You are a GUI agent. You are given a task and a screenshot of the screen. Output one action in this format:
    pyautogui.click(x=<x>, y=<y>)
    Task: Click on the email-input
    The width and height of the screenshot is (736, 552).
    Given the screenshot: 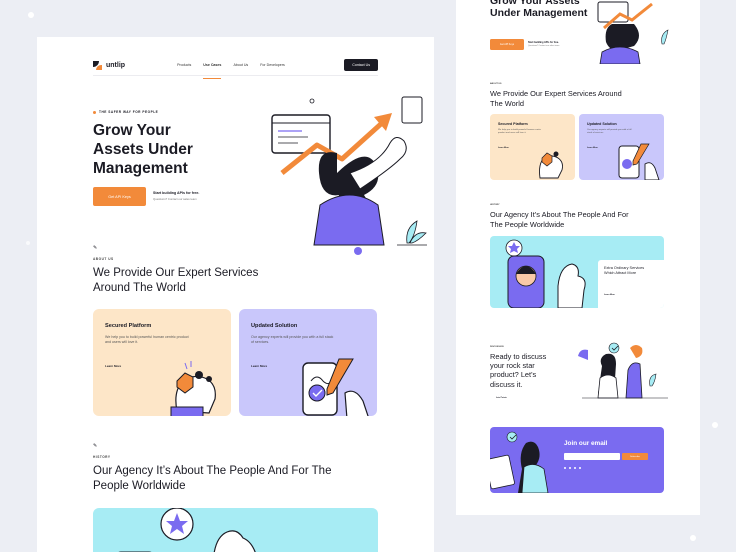 What is the action you would take?
    pyautogui.click(x=592, y=456)
    